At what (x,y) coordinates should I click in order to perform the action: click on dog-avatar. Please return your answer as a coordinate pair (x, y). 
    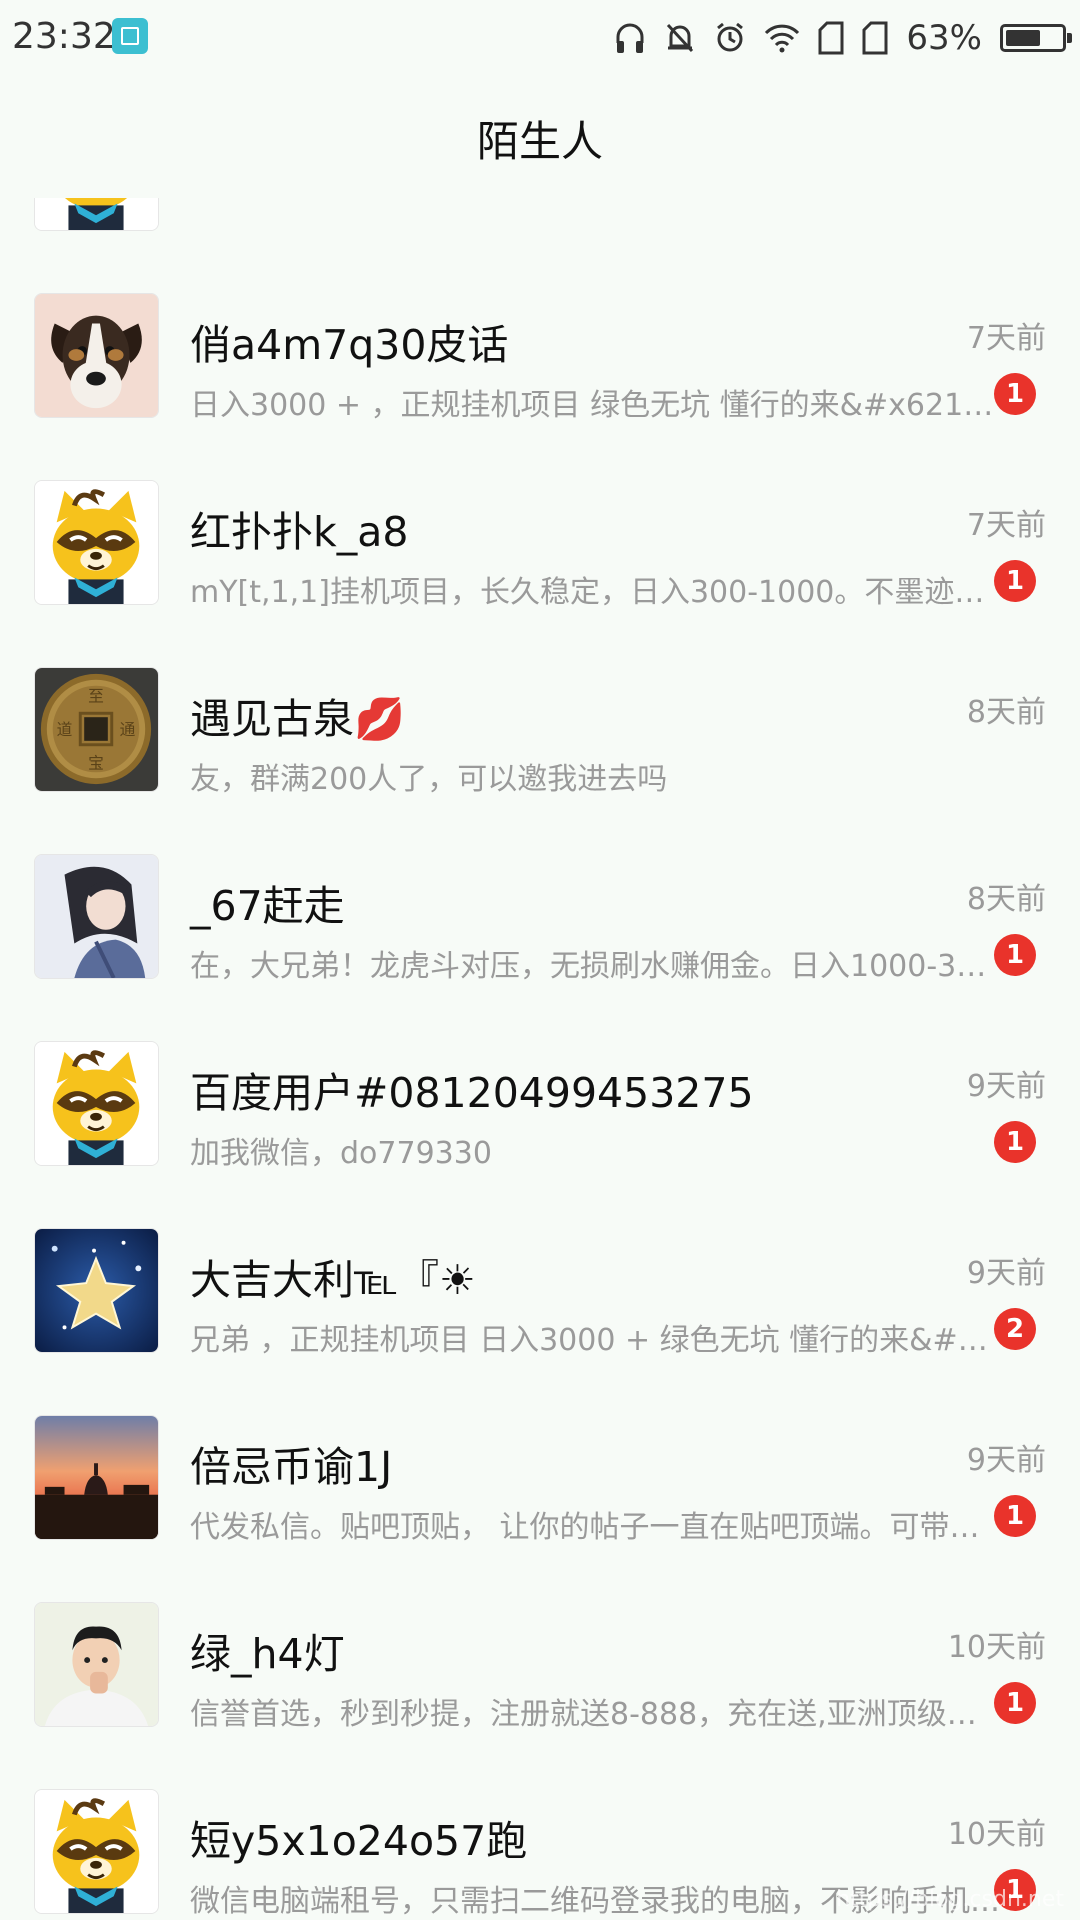
    Looking at the image, I should click on (96, 355).